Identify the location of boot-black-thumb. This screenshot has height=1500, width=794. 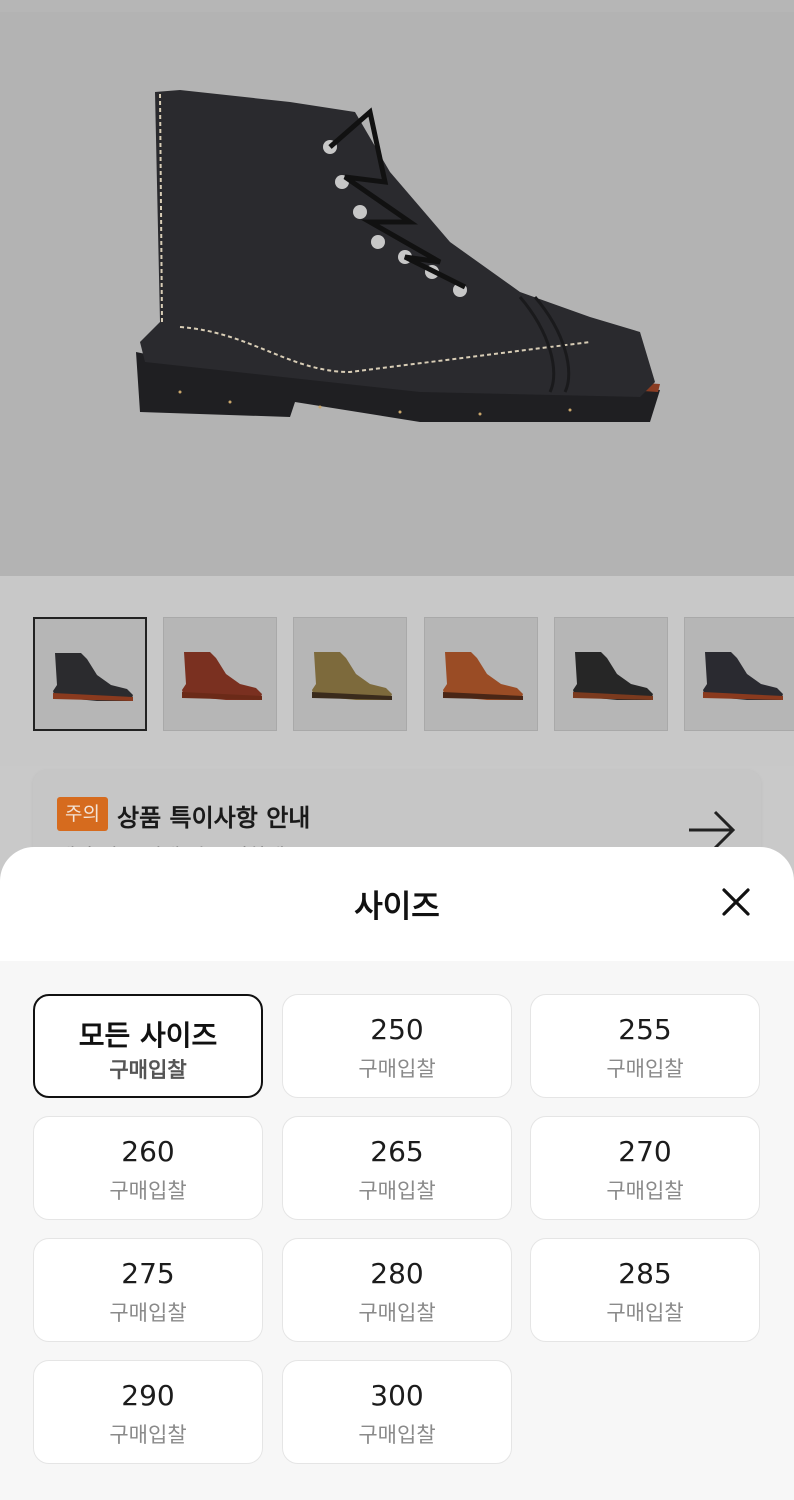
(93, 677).